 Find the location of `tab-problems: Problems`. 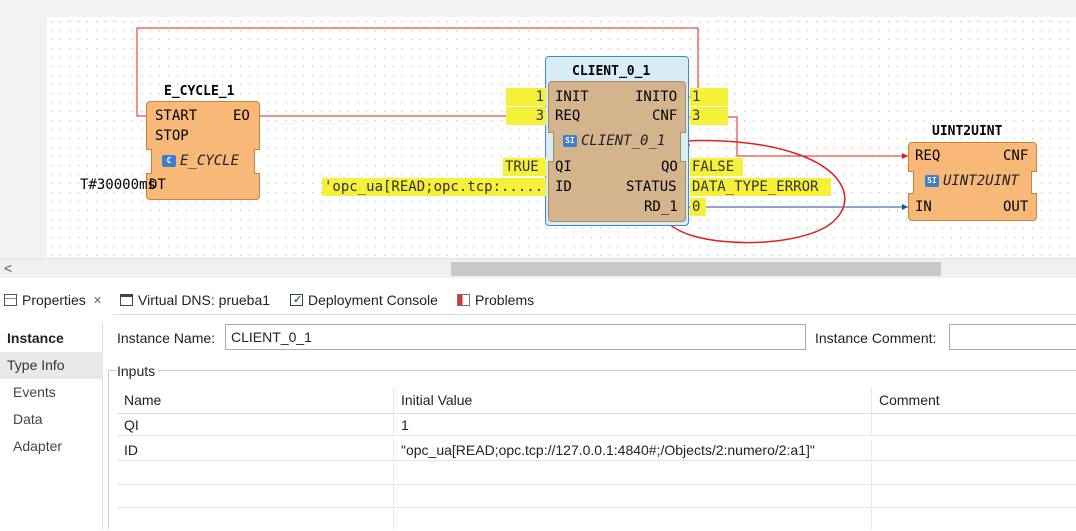

tab-problems: Problems is located at coordinates (495, 300).